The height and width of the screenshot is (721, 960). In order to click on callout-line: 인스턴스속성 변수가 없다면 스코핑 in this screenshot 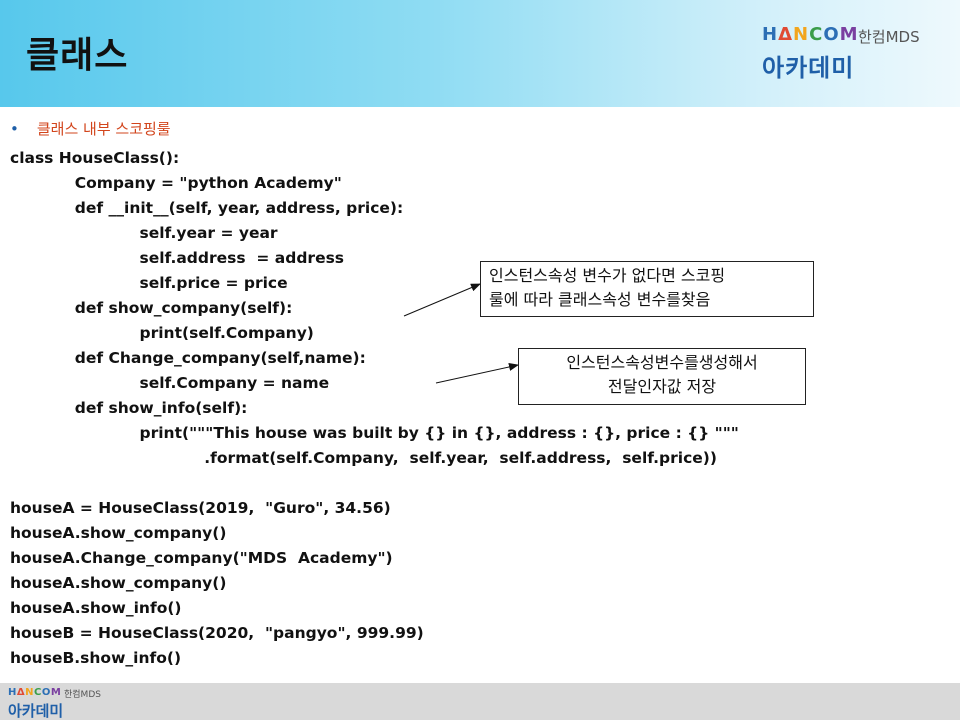, I will do `click(607, 275)`.